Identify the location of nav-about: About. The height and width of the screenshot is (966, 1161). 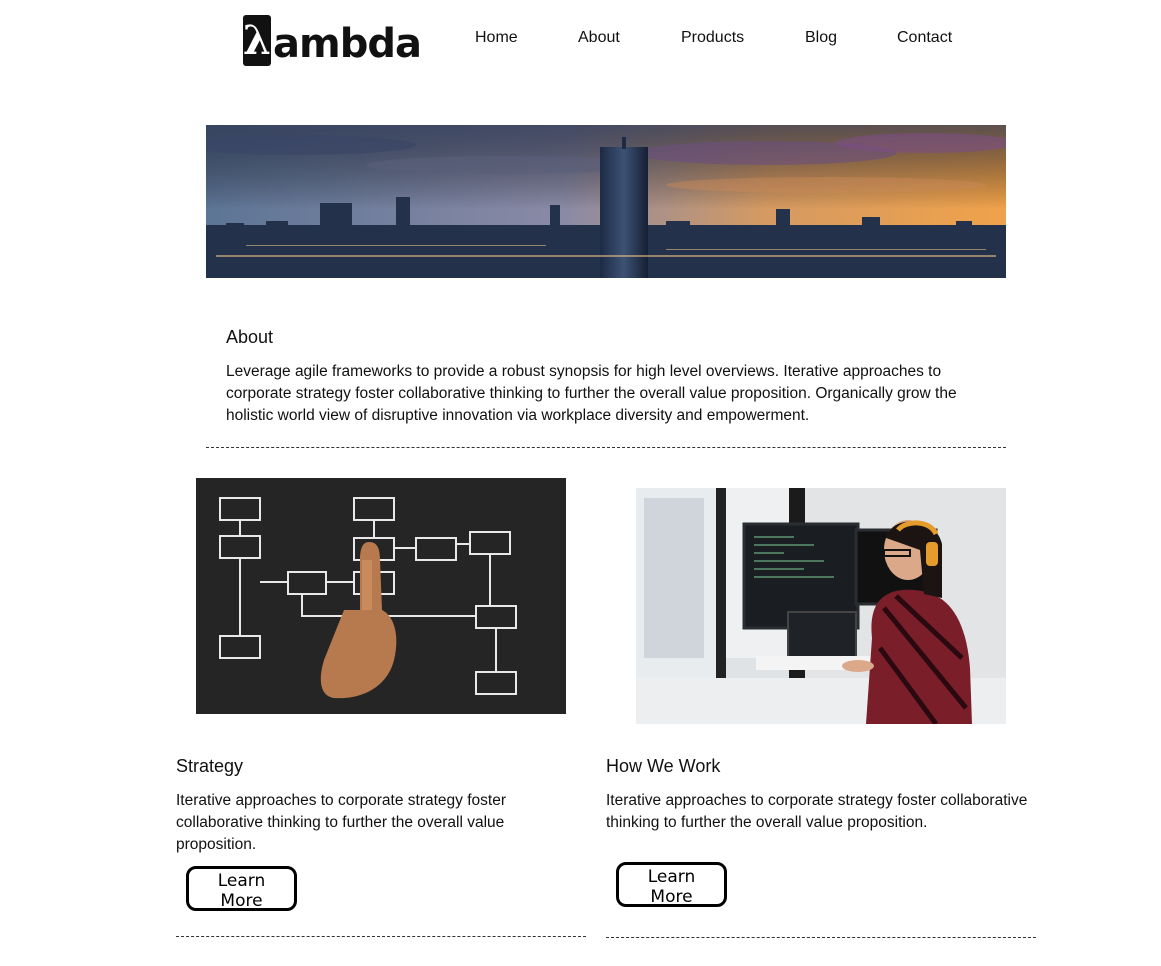
(599, 38).